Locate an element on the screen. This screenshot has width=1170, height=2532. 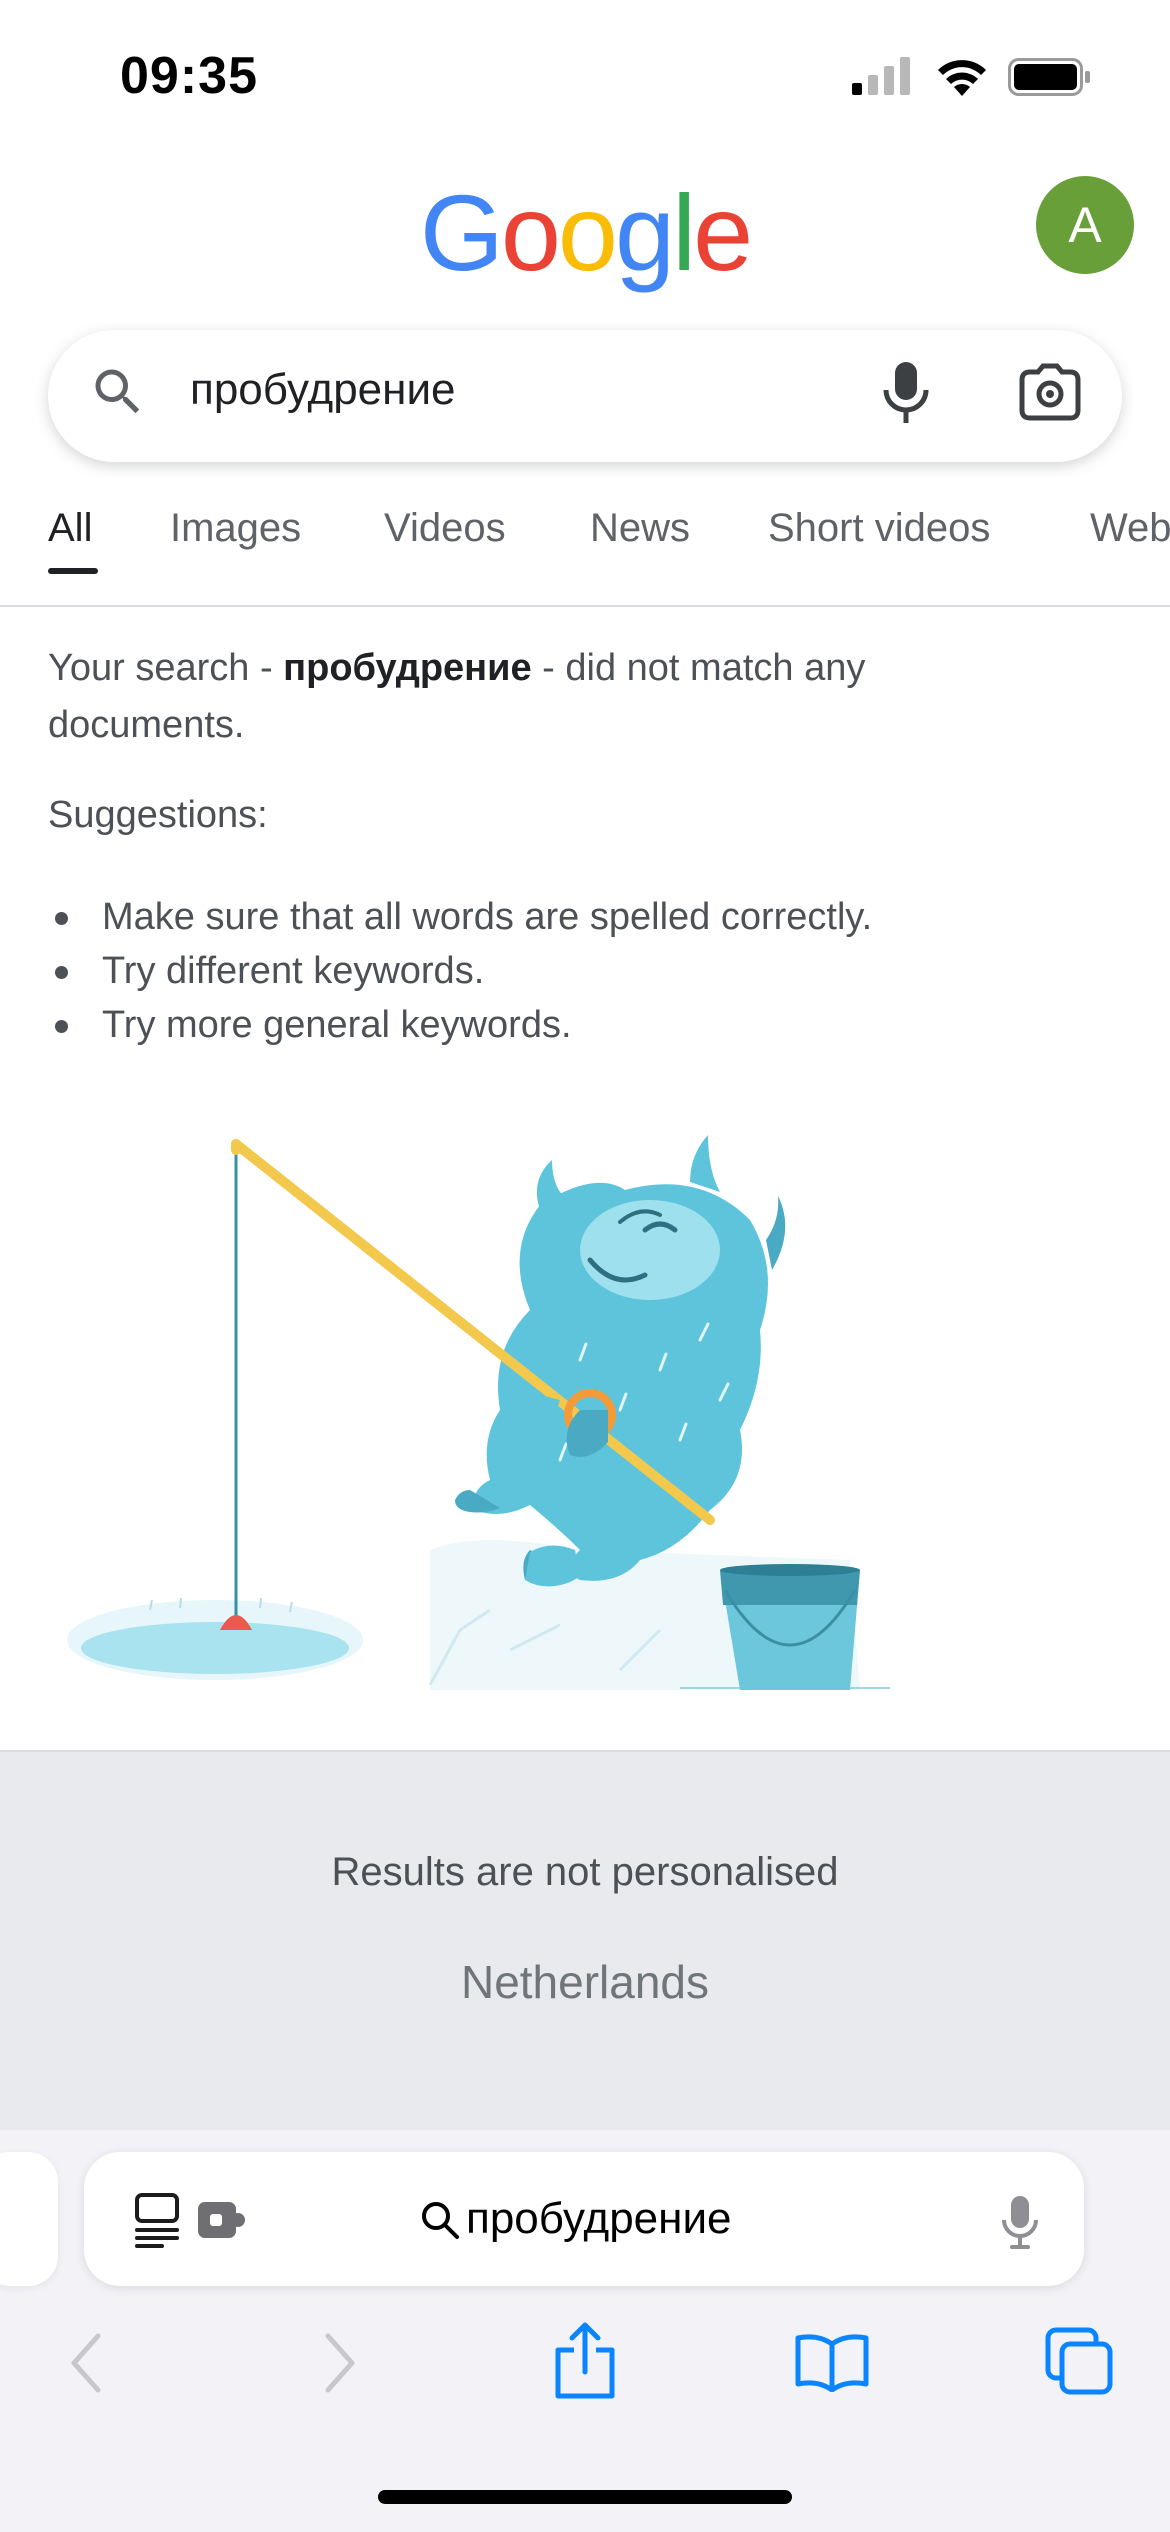
tab-web: Web is located at coordinates (1130, 528).